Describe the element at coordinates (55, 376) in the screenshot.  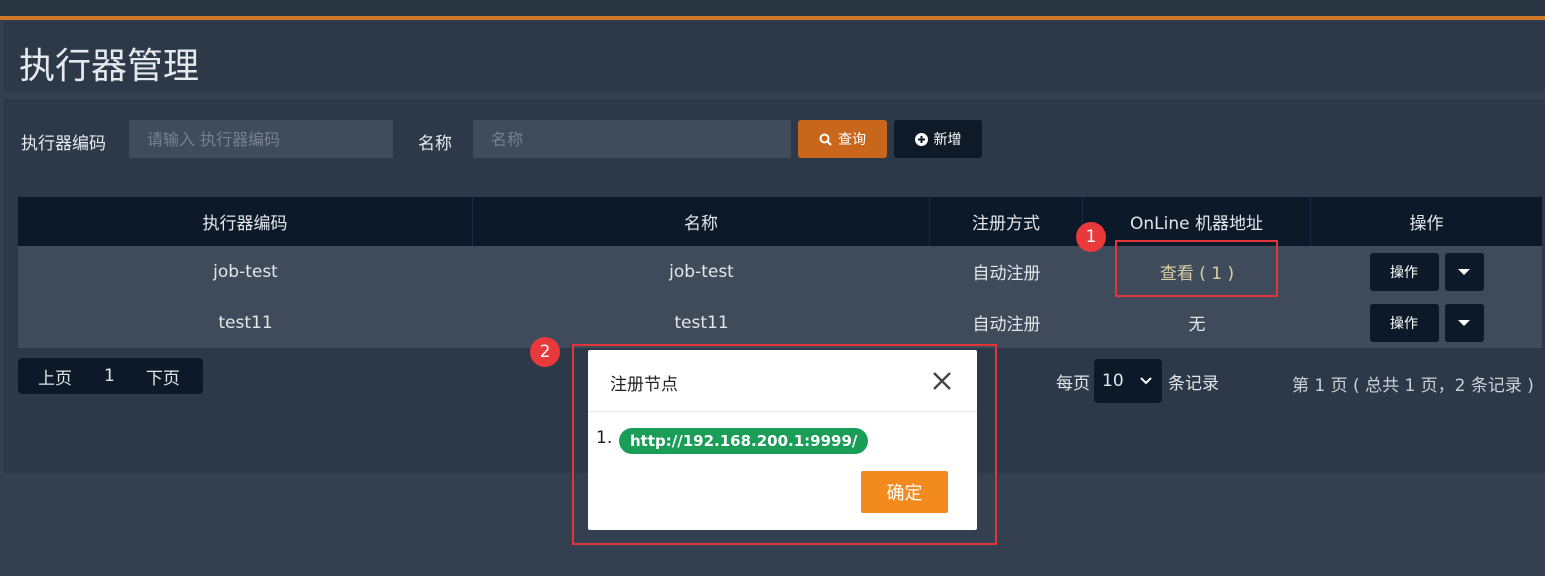
I see `prev-page-button: 上页` at that location.